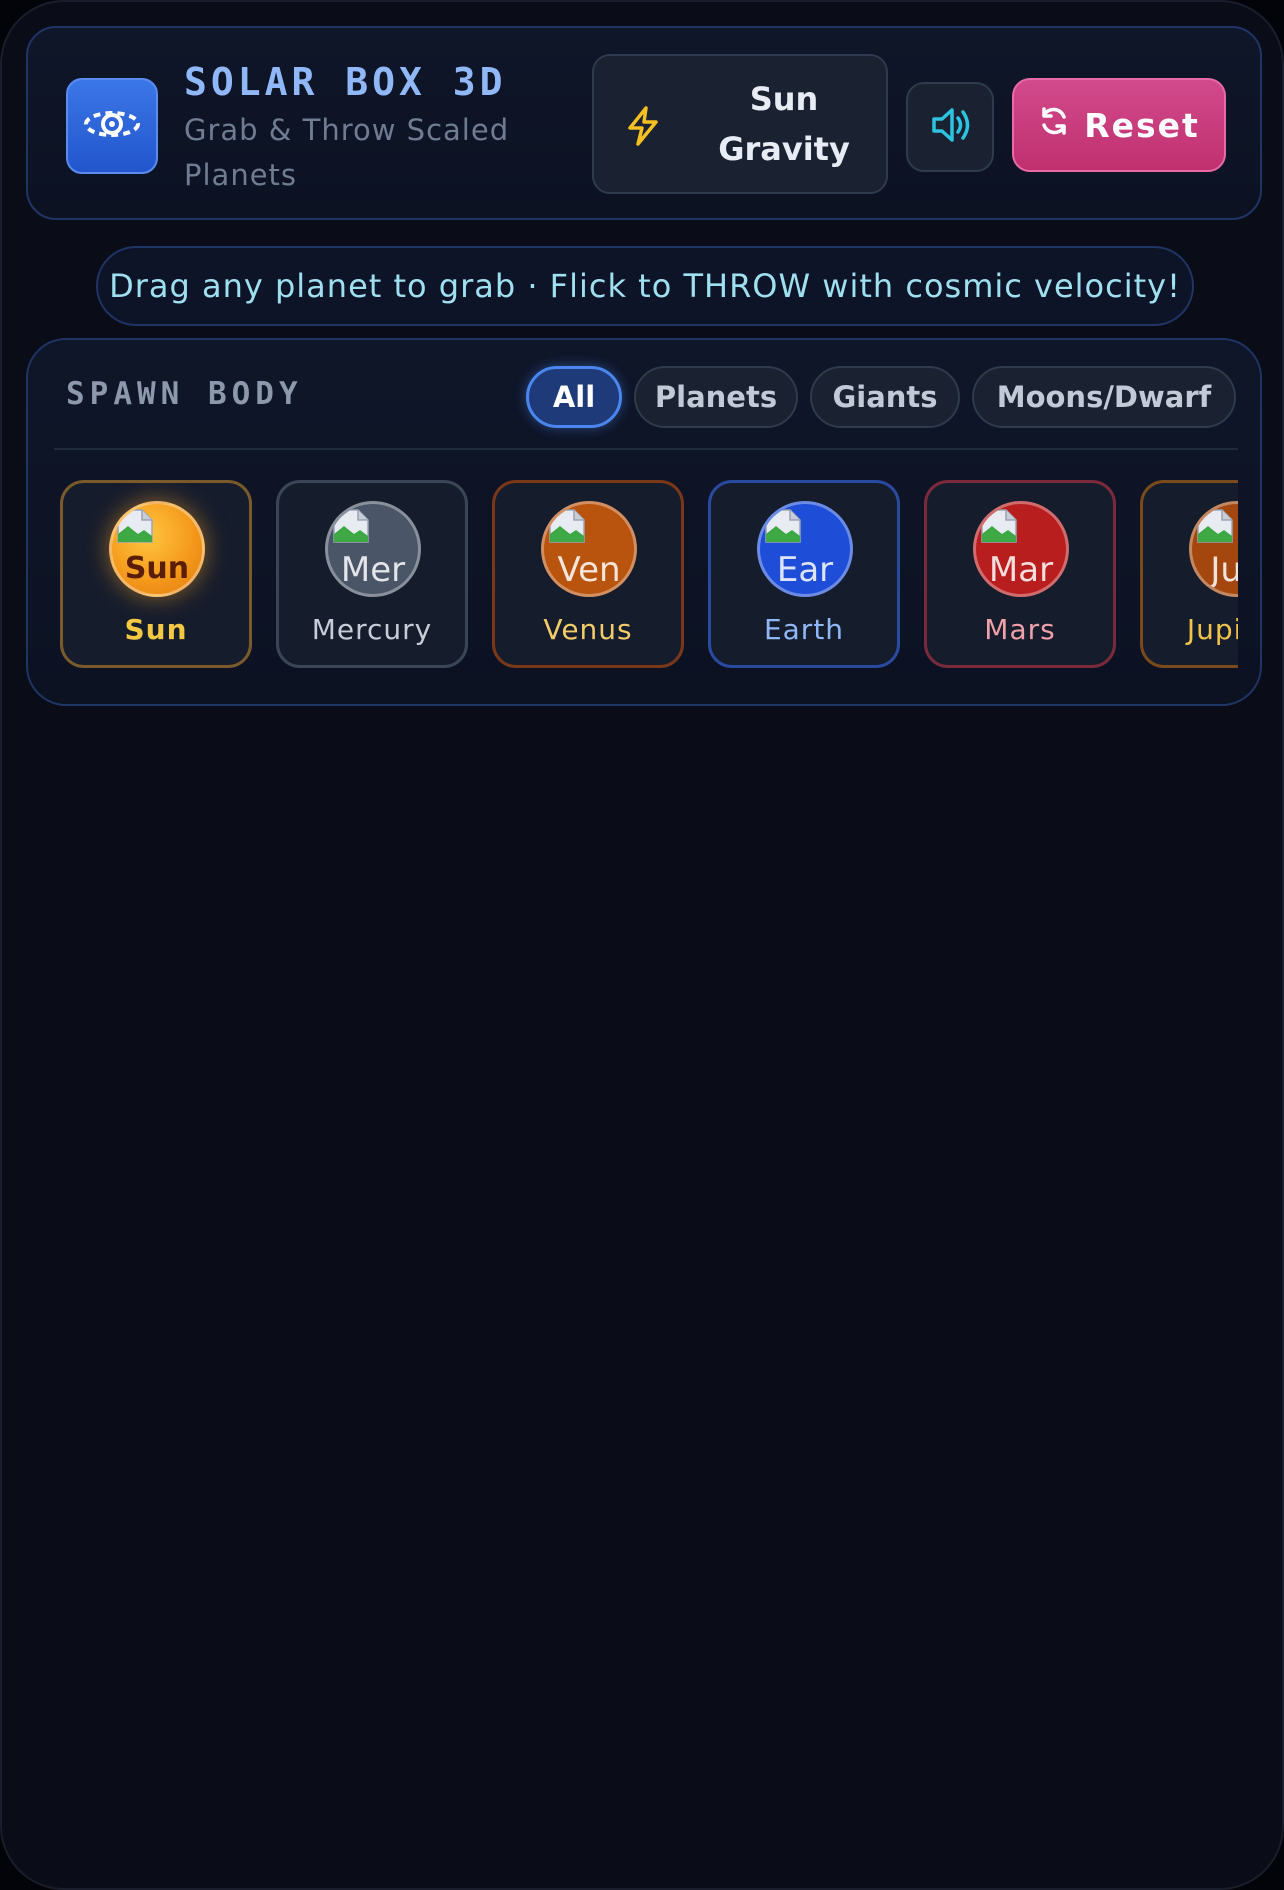 This screenshot has height=1890, width=1284. I want to click on speaker-icon, so click(950, 127).